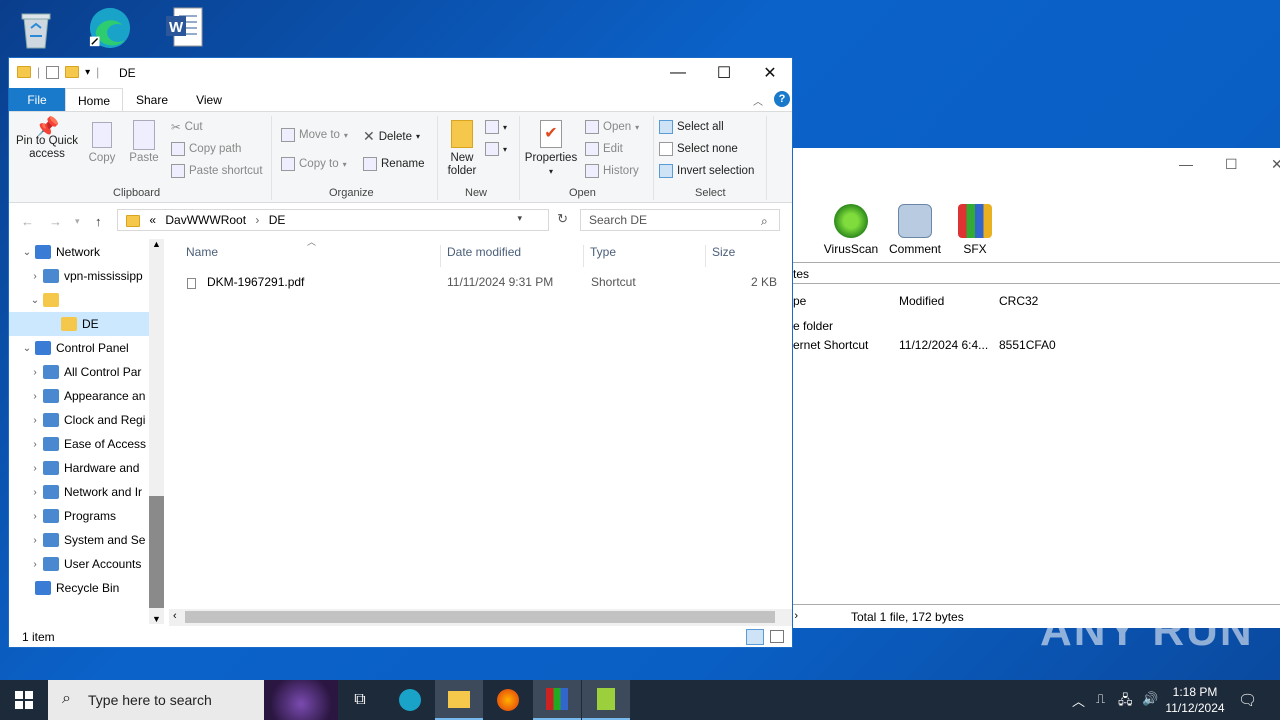 The height and width of the screenshot is (720, 1280). I want to click on volume-icon: 🔊, so click(1150, 699).